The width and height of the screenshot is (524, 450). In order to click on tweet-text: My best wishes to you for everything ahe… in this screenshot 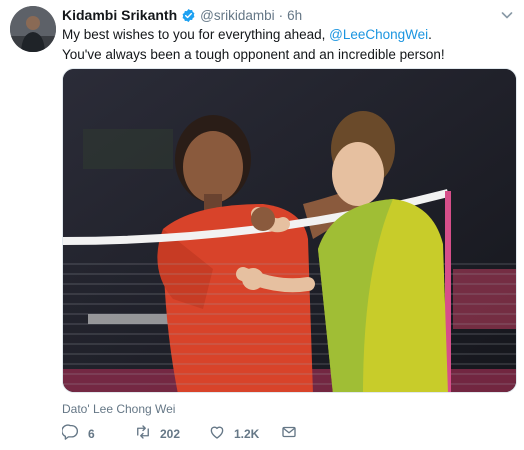, I will do `click(288, 45)`.